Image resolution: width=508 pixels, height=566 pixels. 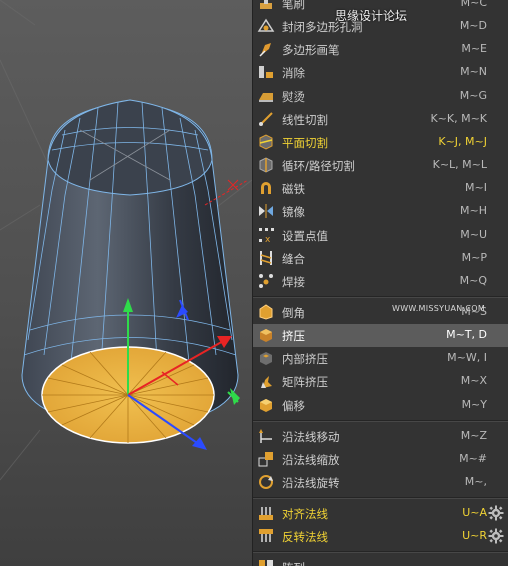 What do you see at coordinates (266, 281) in the screenshot?
I see `weld-icon` at bounding box center [266, 281].